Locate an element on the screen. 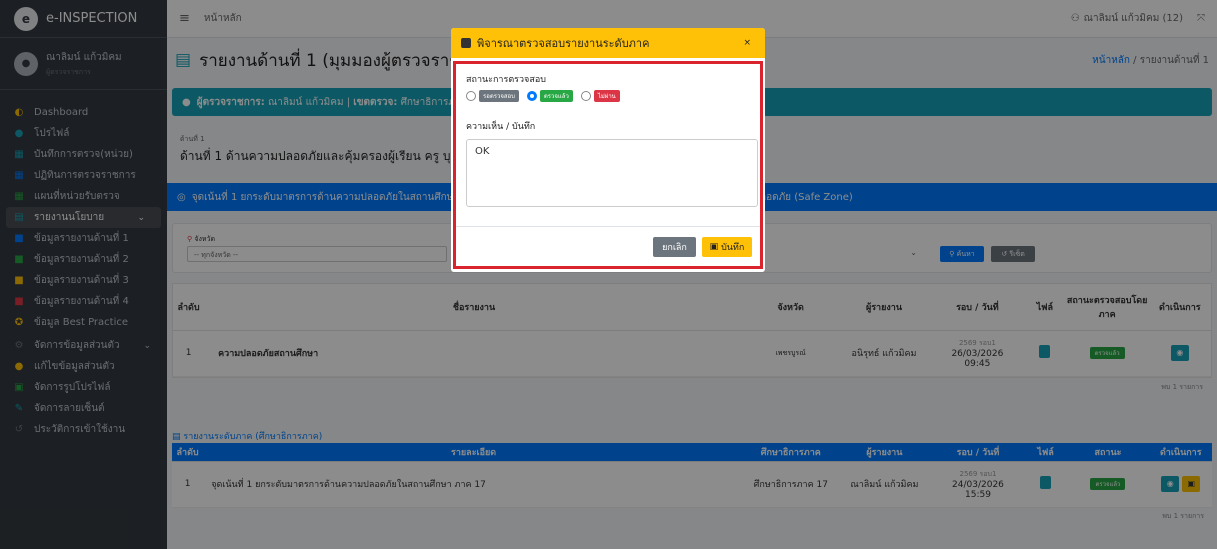 This screenshot has height=549, width=1217. modal-header: พิจารณาตรวจสอบรายงานระดับภาค × is located at coordinates (608, 43).